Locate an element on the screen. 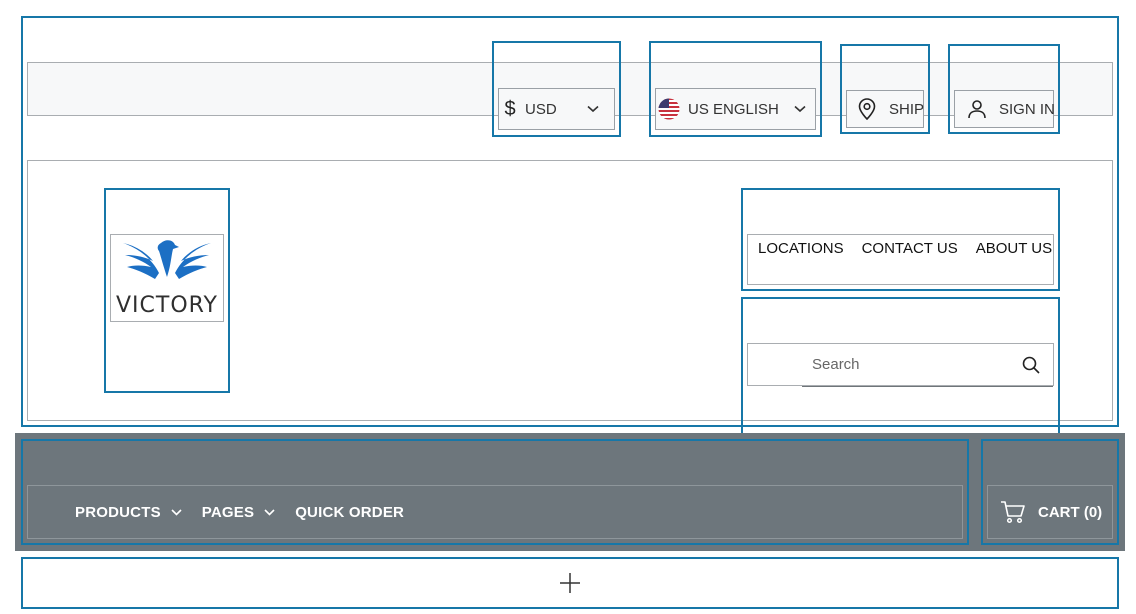  cart-icon is located at coordinates (1013, 512).